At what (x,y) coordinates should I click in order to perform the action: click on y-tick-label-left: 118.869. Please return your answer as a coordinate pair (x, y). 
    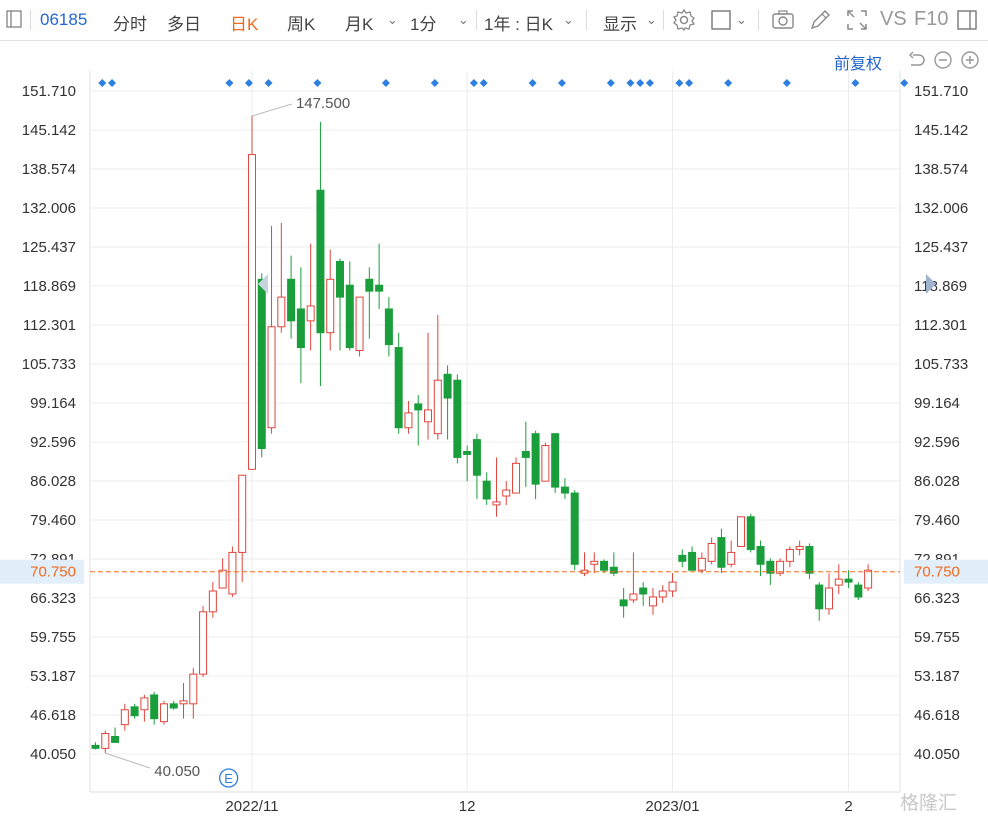
    Looking at the image, I should click on (49, 286).